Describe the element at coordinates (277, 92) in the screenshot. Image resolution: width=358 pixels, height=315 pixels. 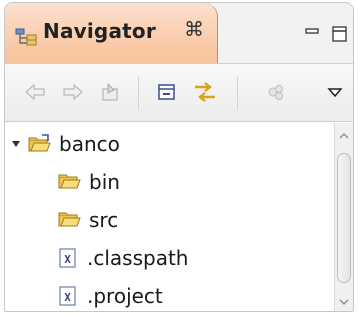
I see `filters-icon` at that location.